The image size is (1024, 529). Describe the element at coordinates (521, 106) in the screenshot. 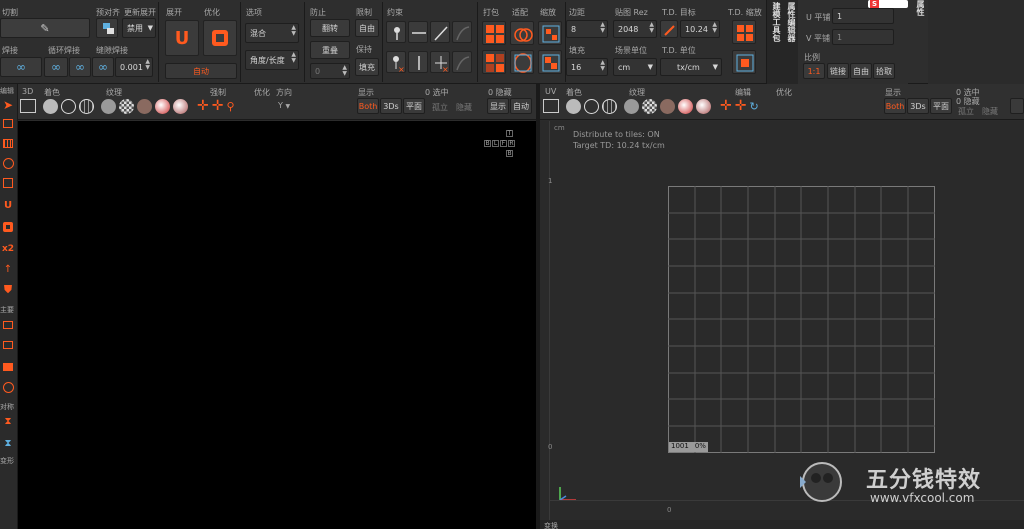

I see `auto-view-button: 自动` at that location.